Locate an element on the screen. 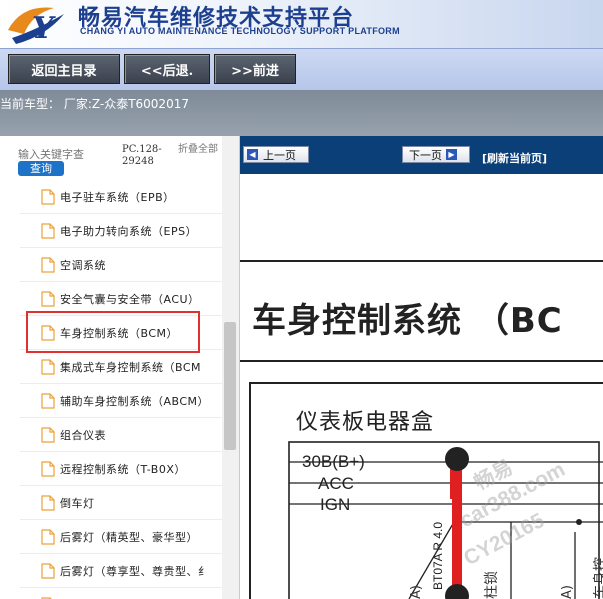 The width and height of the screenshot is (603, 599). tree-item: 空调系统 is located at coordinates (121, 265).